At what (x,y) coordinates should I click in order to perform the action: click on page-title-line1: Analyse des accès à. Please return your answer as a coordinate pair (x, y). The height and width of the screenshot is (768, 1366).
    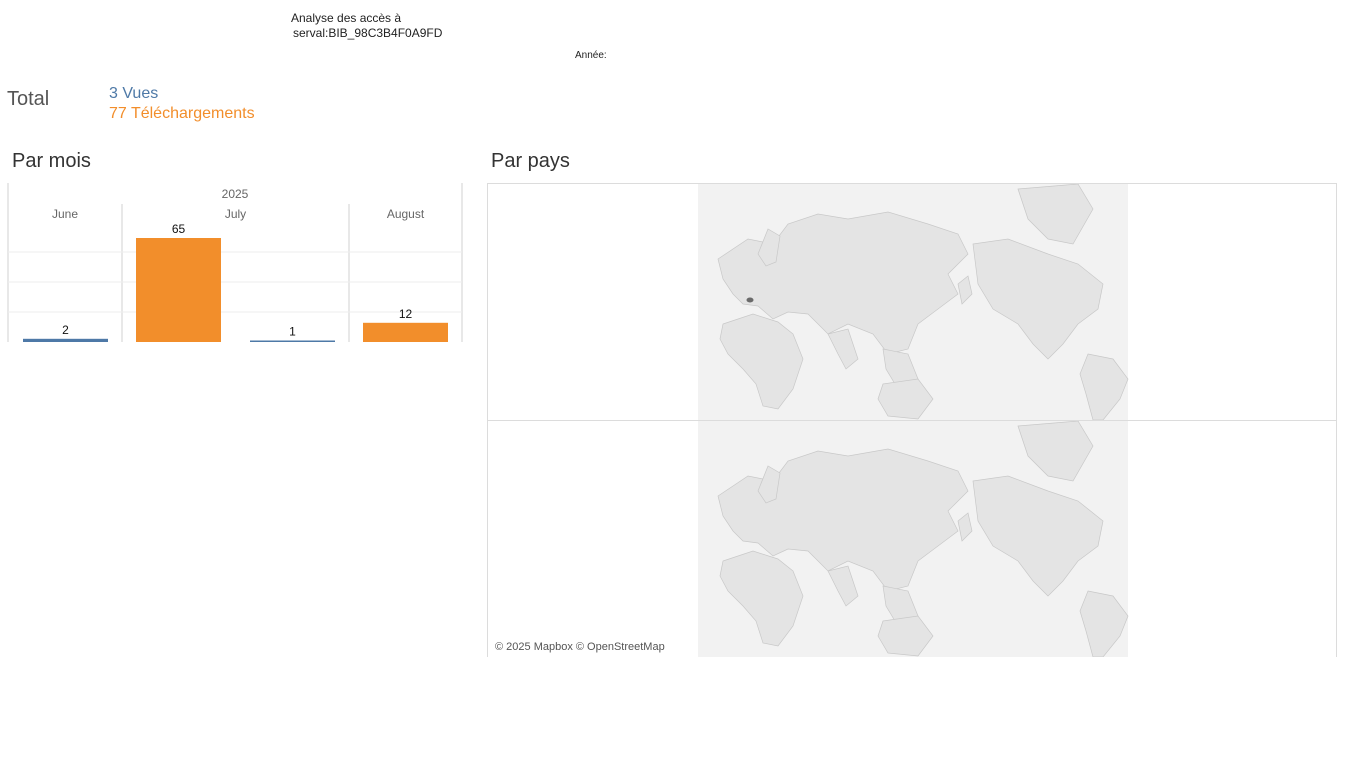
    Looking at the image, I should click on (346, 18).